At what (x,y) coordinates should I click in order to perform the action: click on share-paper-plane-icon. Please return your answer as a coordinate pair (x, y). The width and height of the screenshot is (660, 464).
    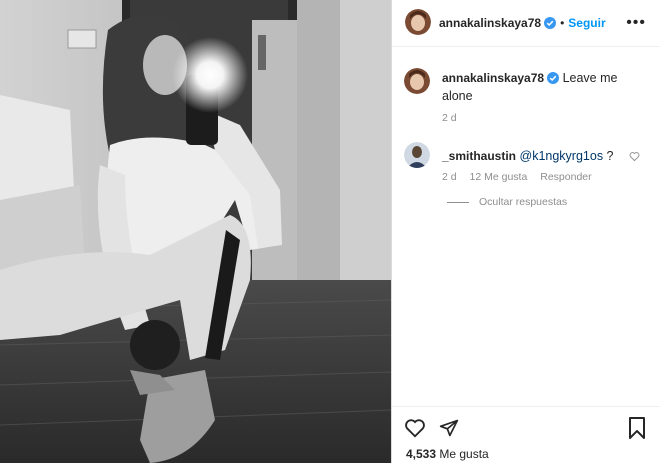
    Looking at the image, I should click on (449, 430).